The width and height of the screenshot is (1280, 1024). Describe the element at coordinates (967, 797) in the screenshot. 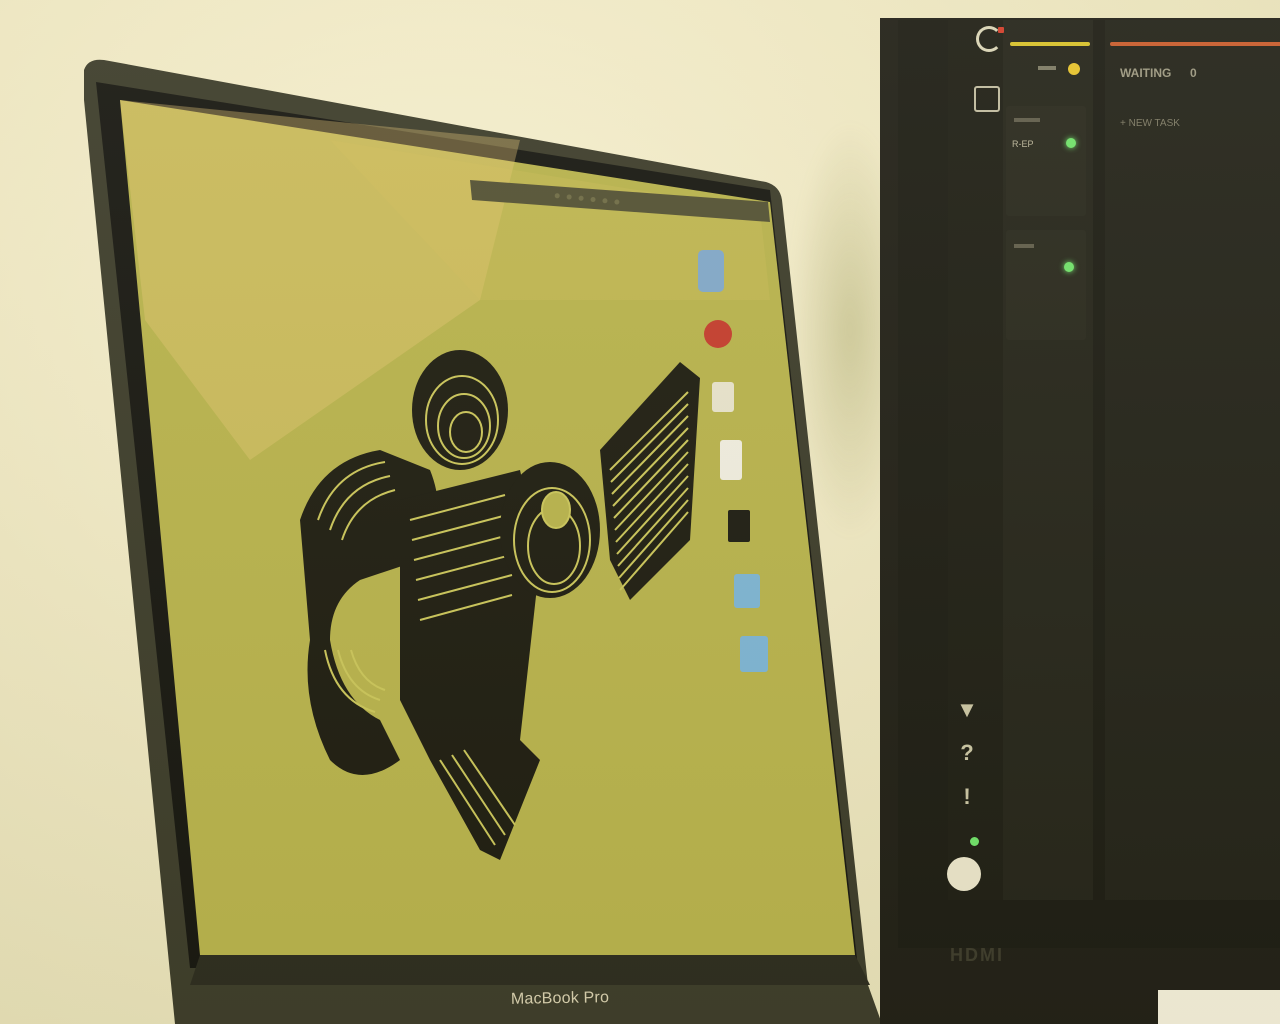

I see `info-icon: !` at that location.